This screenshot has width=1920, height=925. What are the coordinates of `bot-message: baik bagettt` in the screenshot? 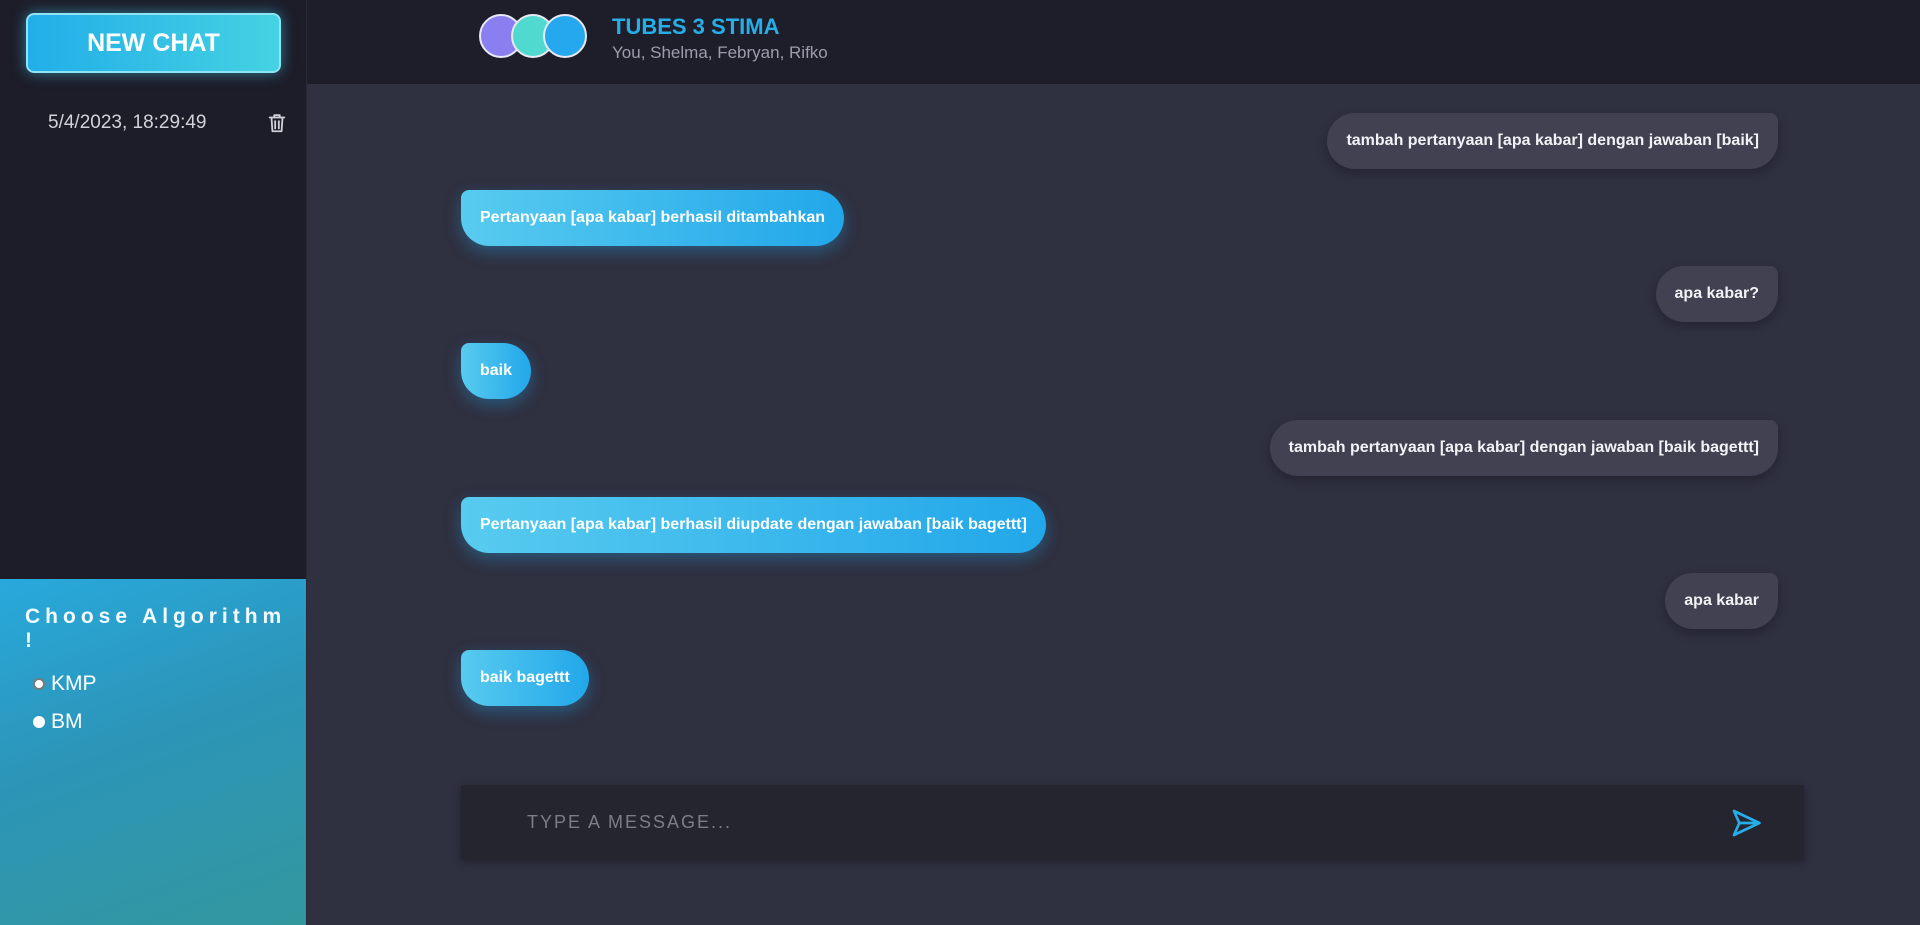 It's located at (525, 678).